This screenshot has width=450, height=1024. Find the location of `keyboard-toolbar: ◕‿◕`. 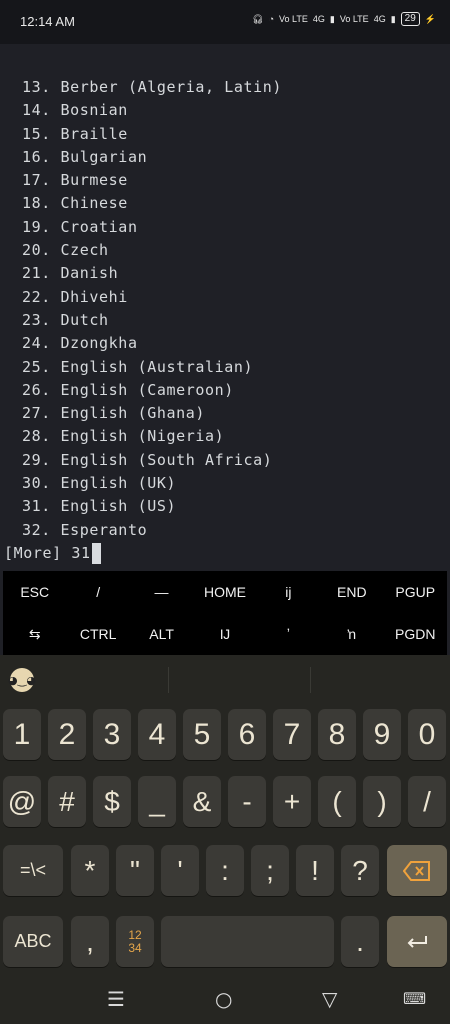

keyboard-toolbar: ◕‿◕ is located at coordinates (225, 680).